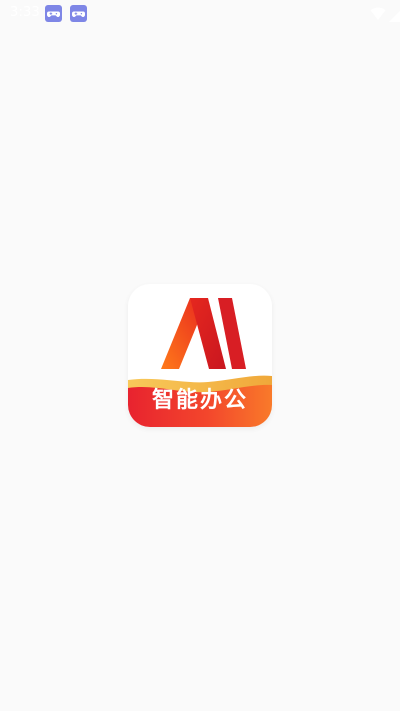 This screenshot has height=711, width=400. I want to click on wifi-icon, so click(378, 15).